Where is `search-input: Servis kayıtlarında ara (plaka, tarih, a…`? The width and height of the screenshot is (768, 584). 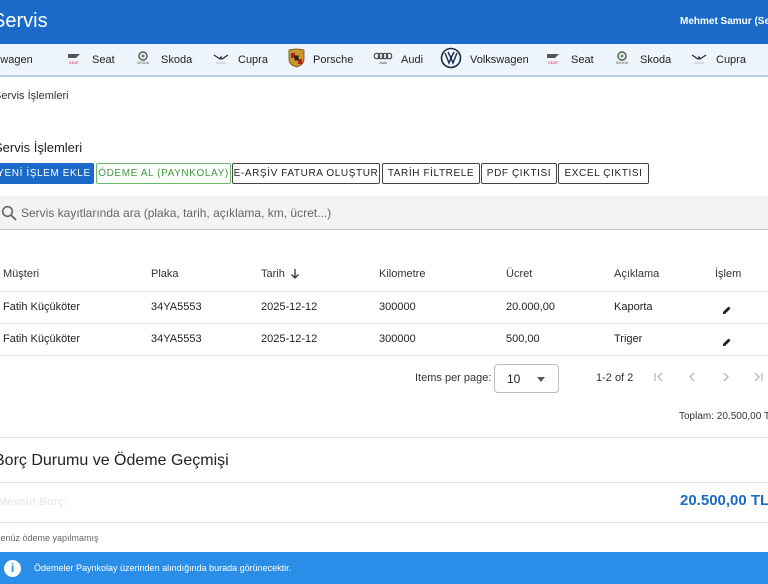 search-input: Servis kayıtlarında ara (plaka, tarih, a… is located at coordinates (176, 213).